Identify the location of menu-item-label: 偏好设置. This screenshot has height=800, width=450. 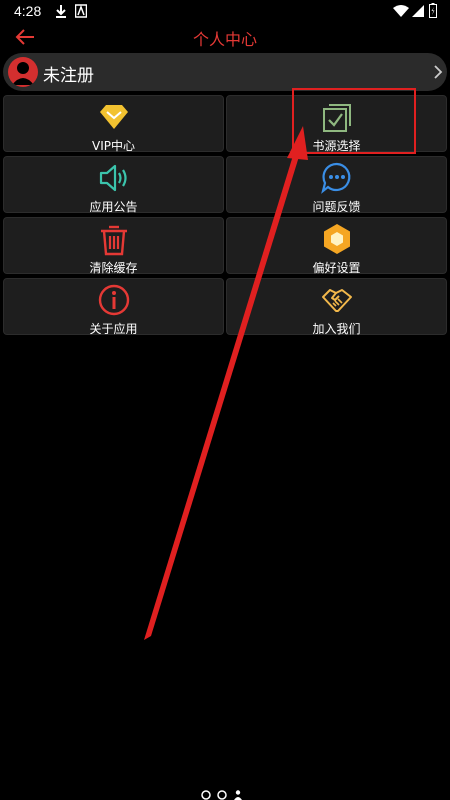
(336, 268).